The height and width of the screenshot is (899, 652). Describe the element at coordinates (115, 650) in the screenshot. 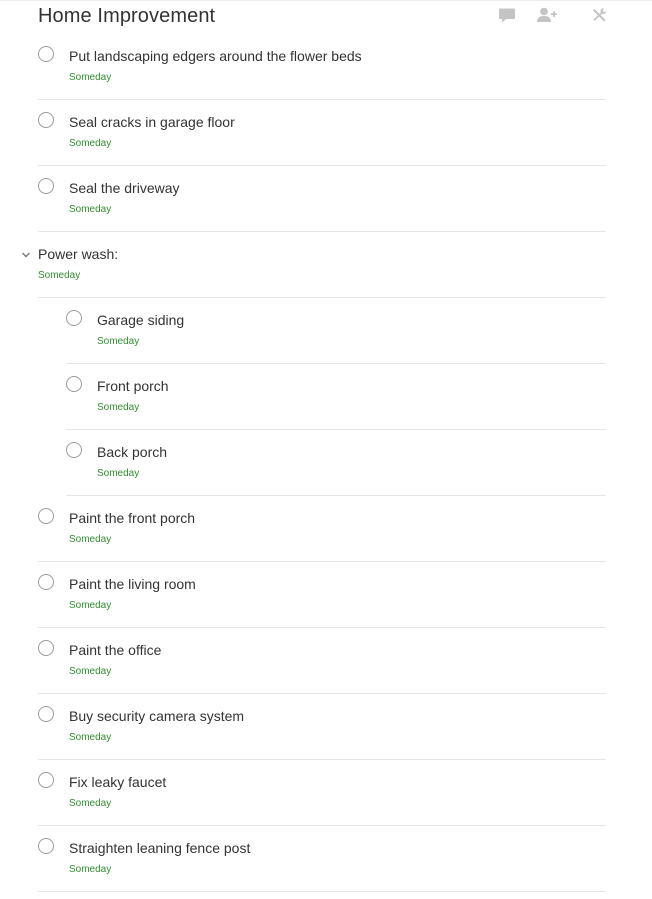

I see `task-label: Paint the office` at that location.